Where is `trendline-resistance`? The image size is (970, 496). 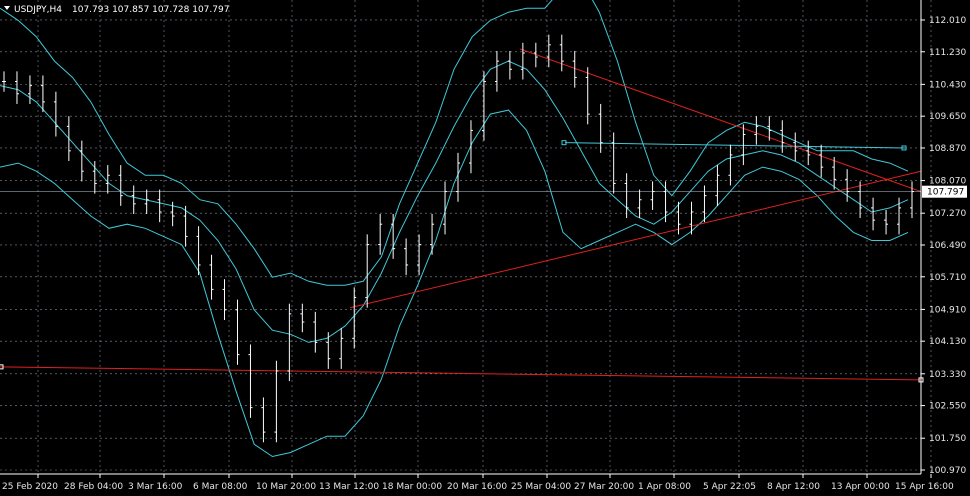 trendline-resistance is located at coordinates (720, 120).